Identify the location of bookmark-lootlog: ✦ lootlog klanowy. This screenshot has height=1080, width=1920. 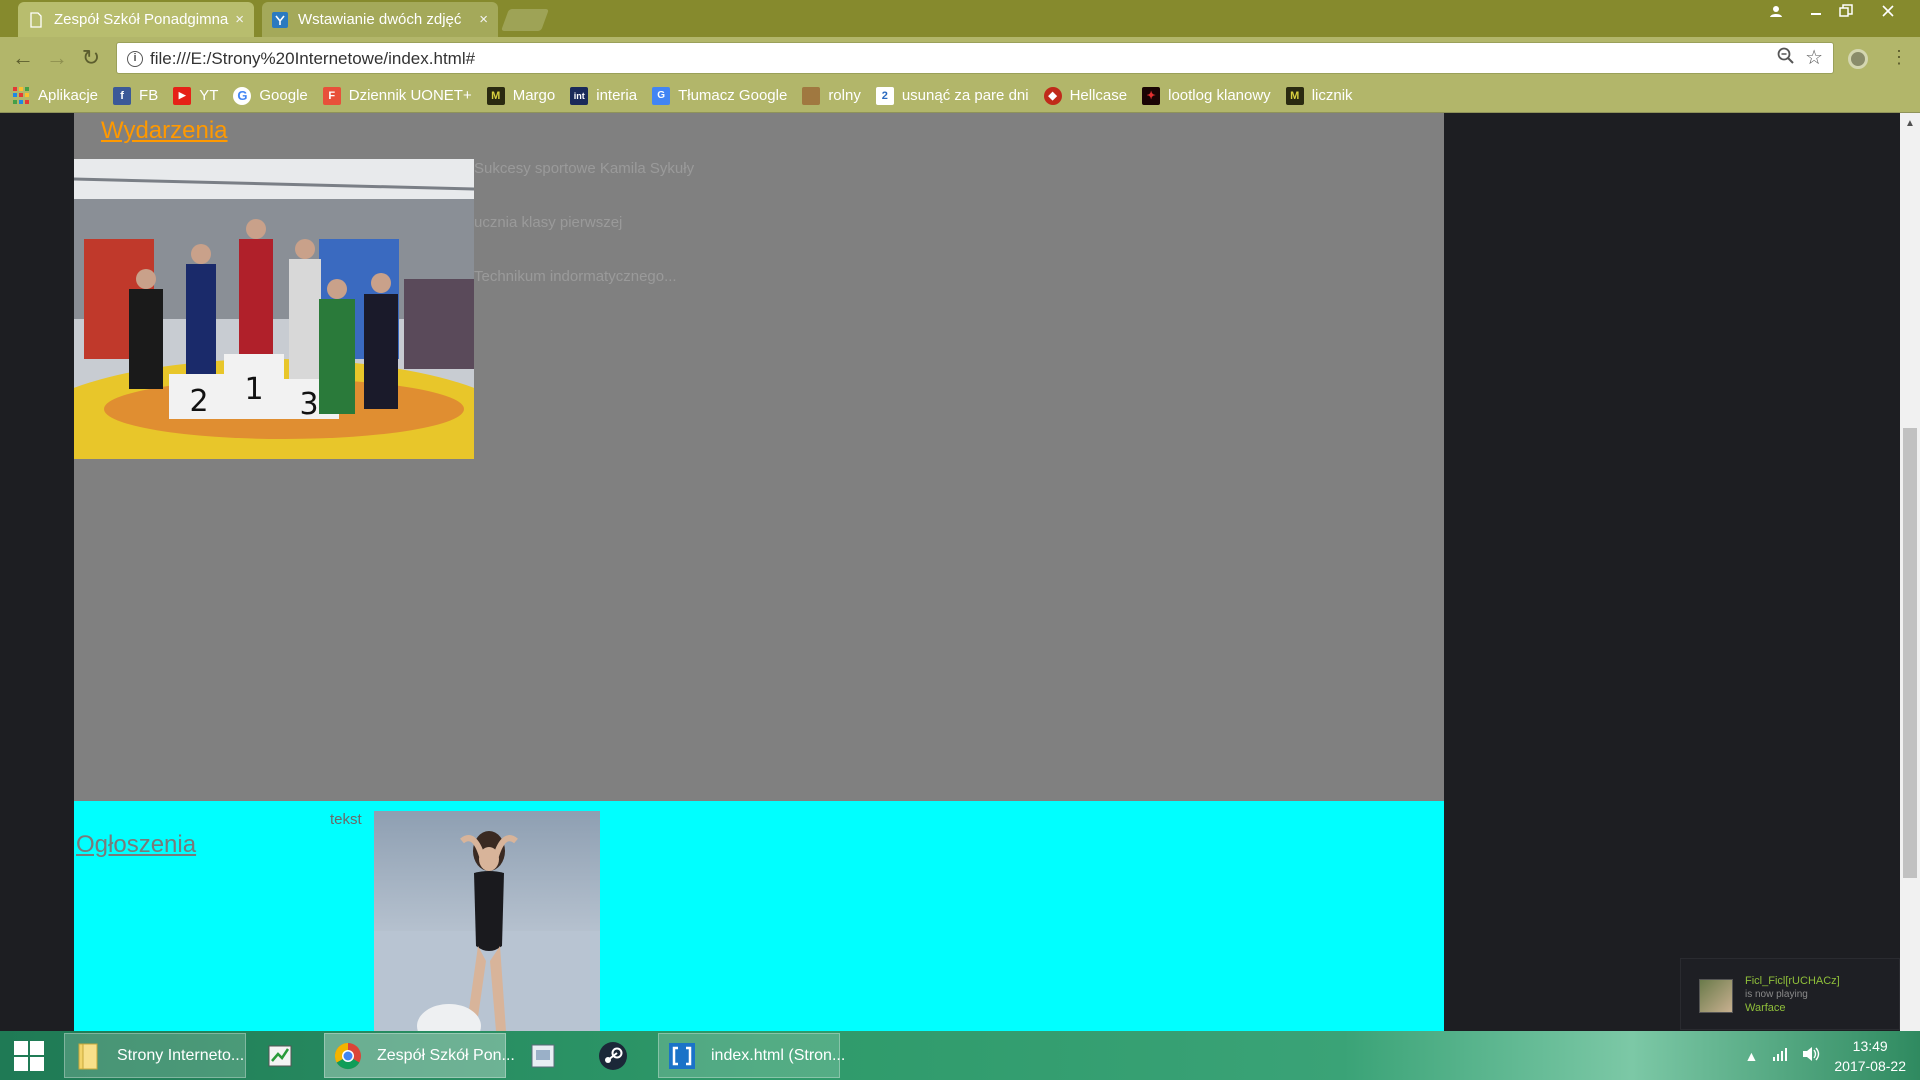
(1206, 95).